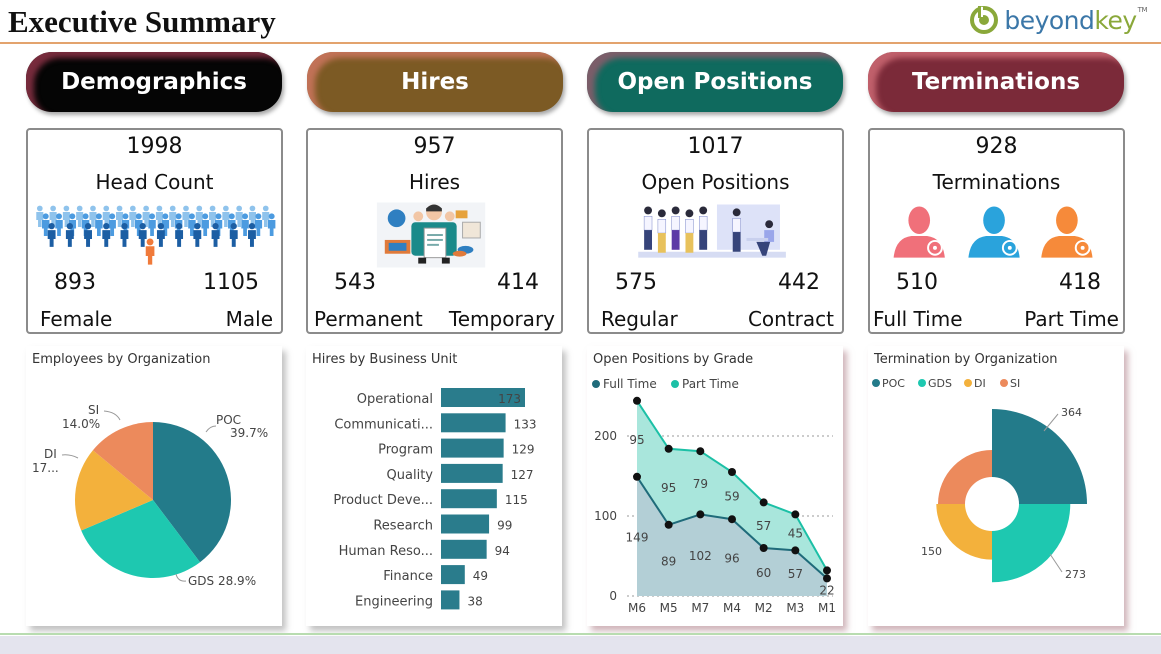 The width and height of the screenshot is (1161, 654). Describe the element at coordinates (732, 608) in the screenshot. I see `x-tick-label: M4` at that location.